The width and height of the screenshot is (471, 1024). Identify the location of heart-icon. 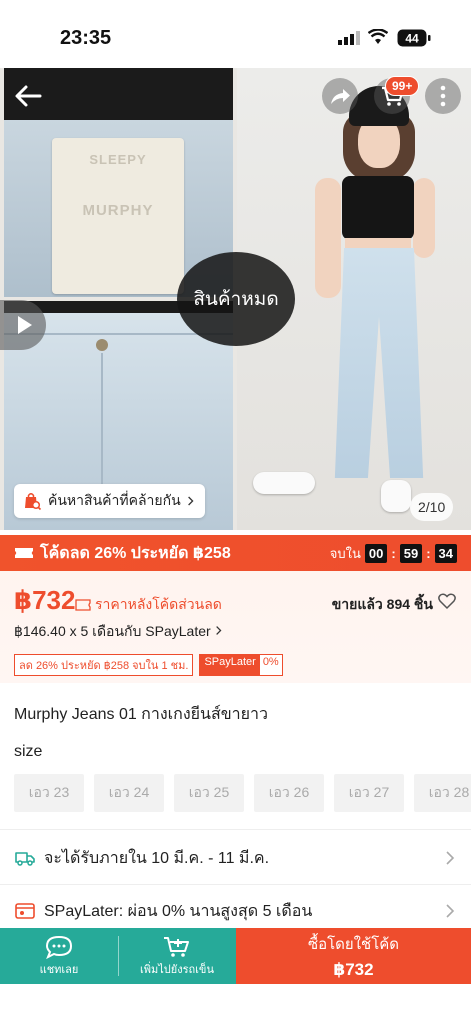
(447, 601).